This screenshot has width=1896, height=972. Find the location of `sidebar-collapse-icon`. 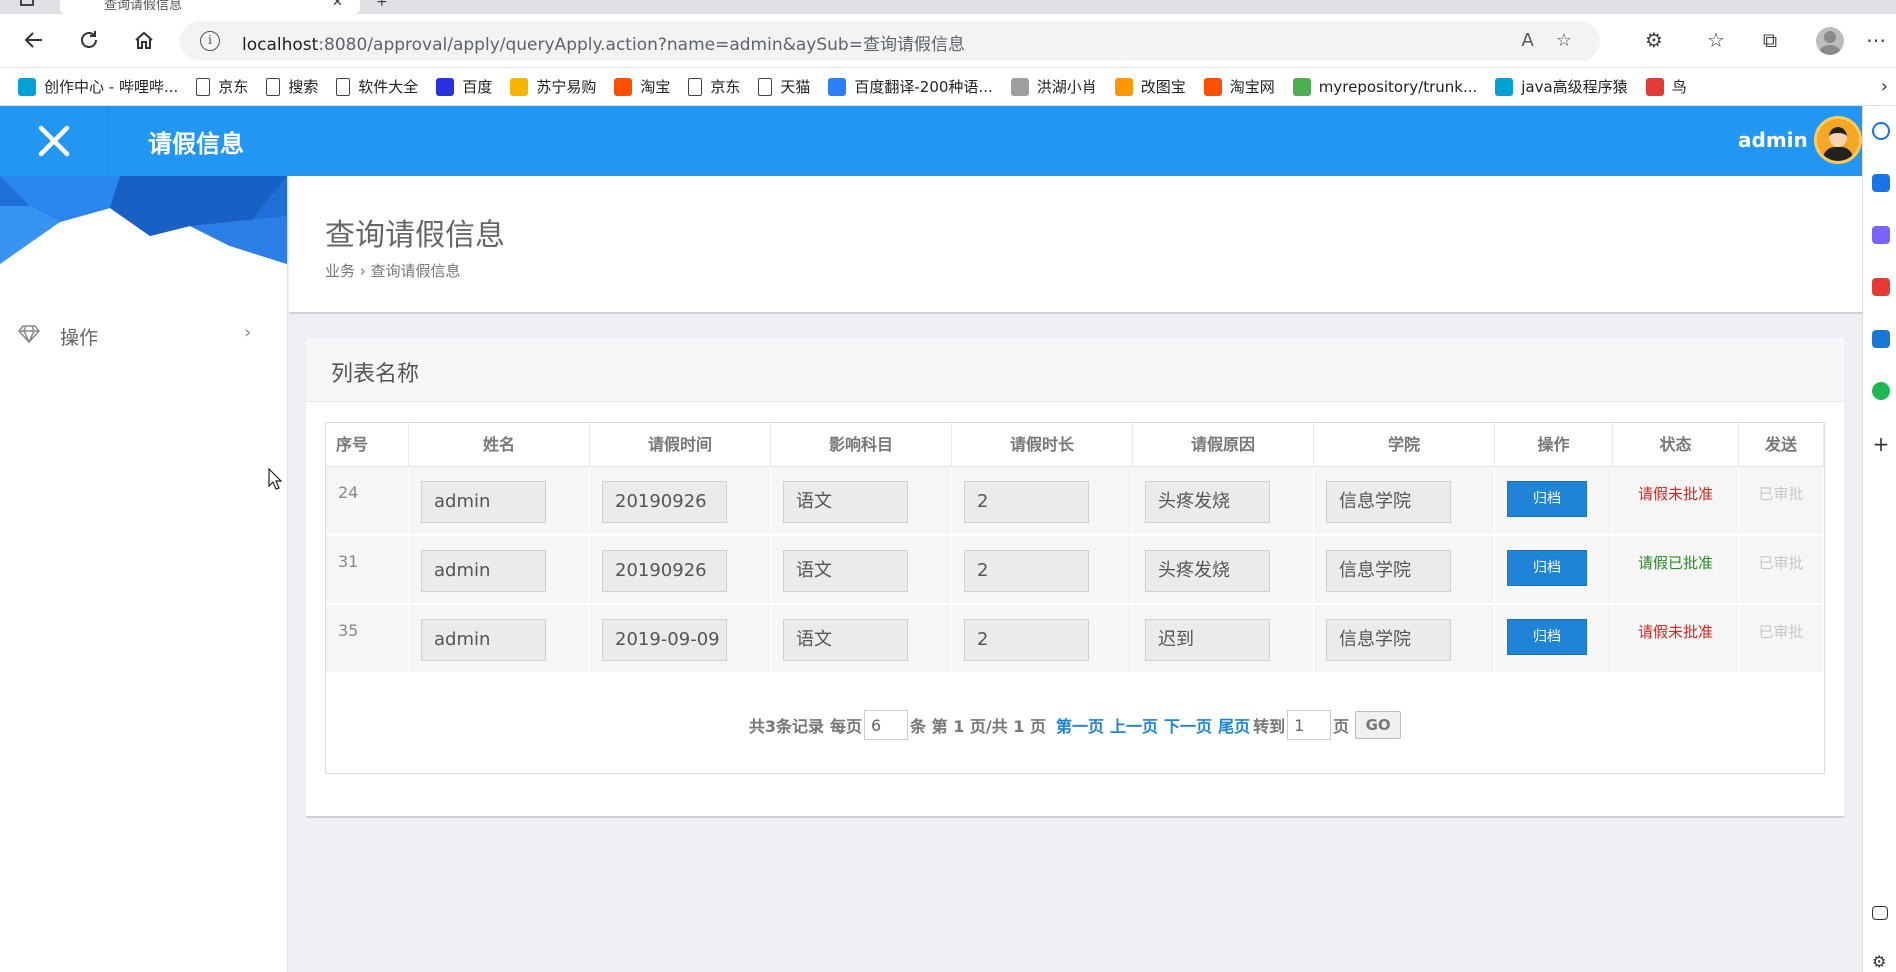

sidebar-collapse-icon is located at coordinates (1880, 913).